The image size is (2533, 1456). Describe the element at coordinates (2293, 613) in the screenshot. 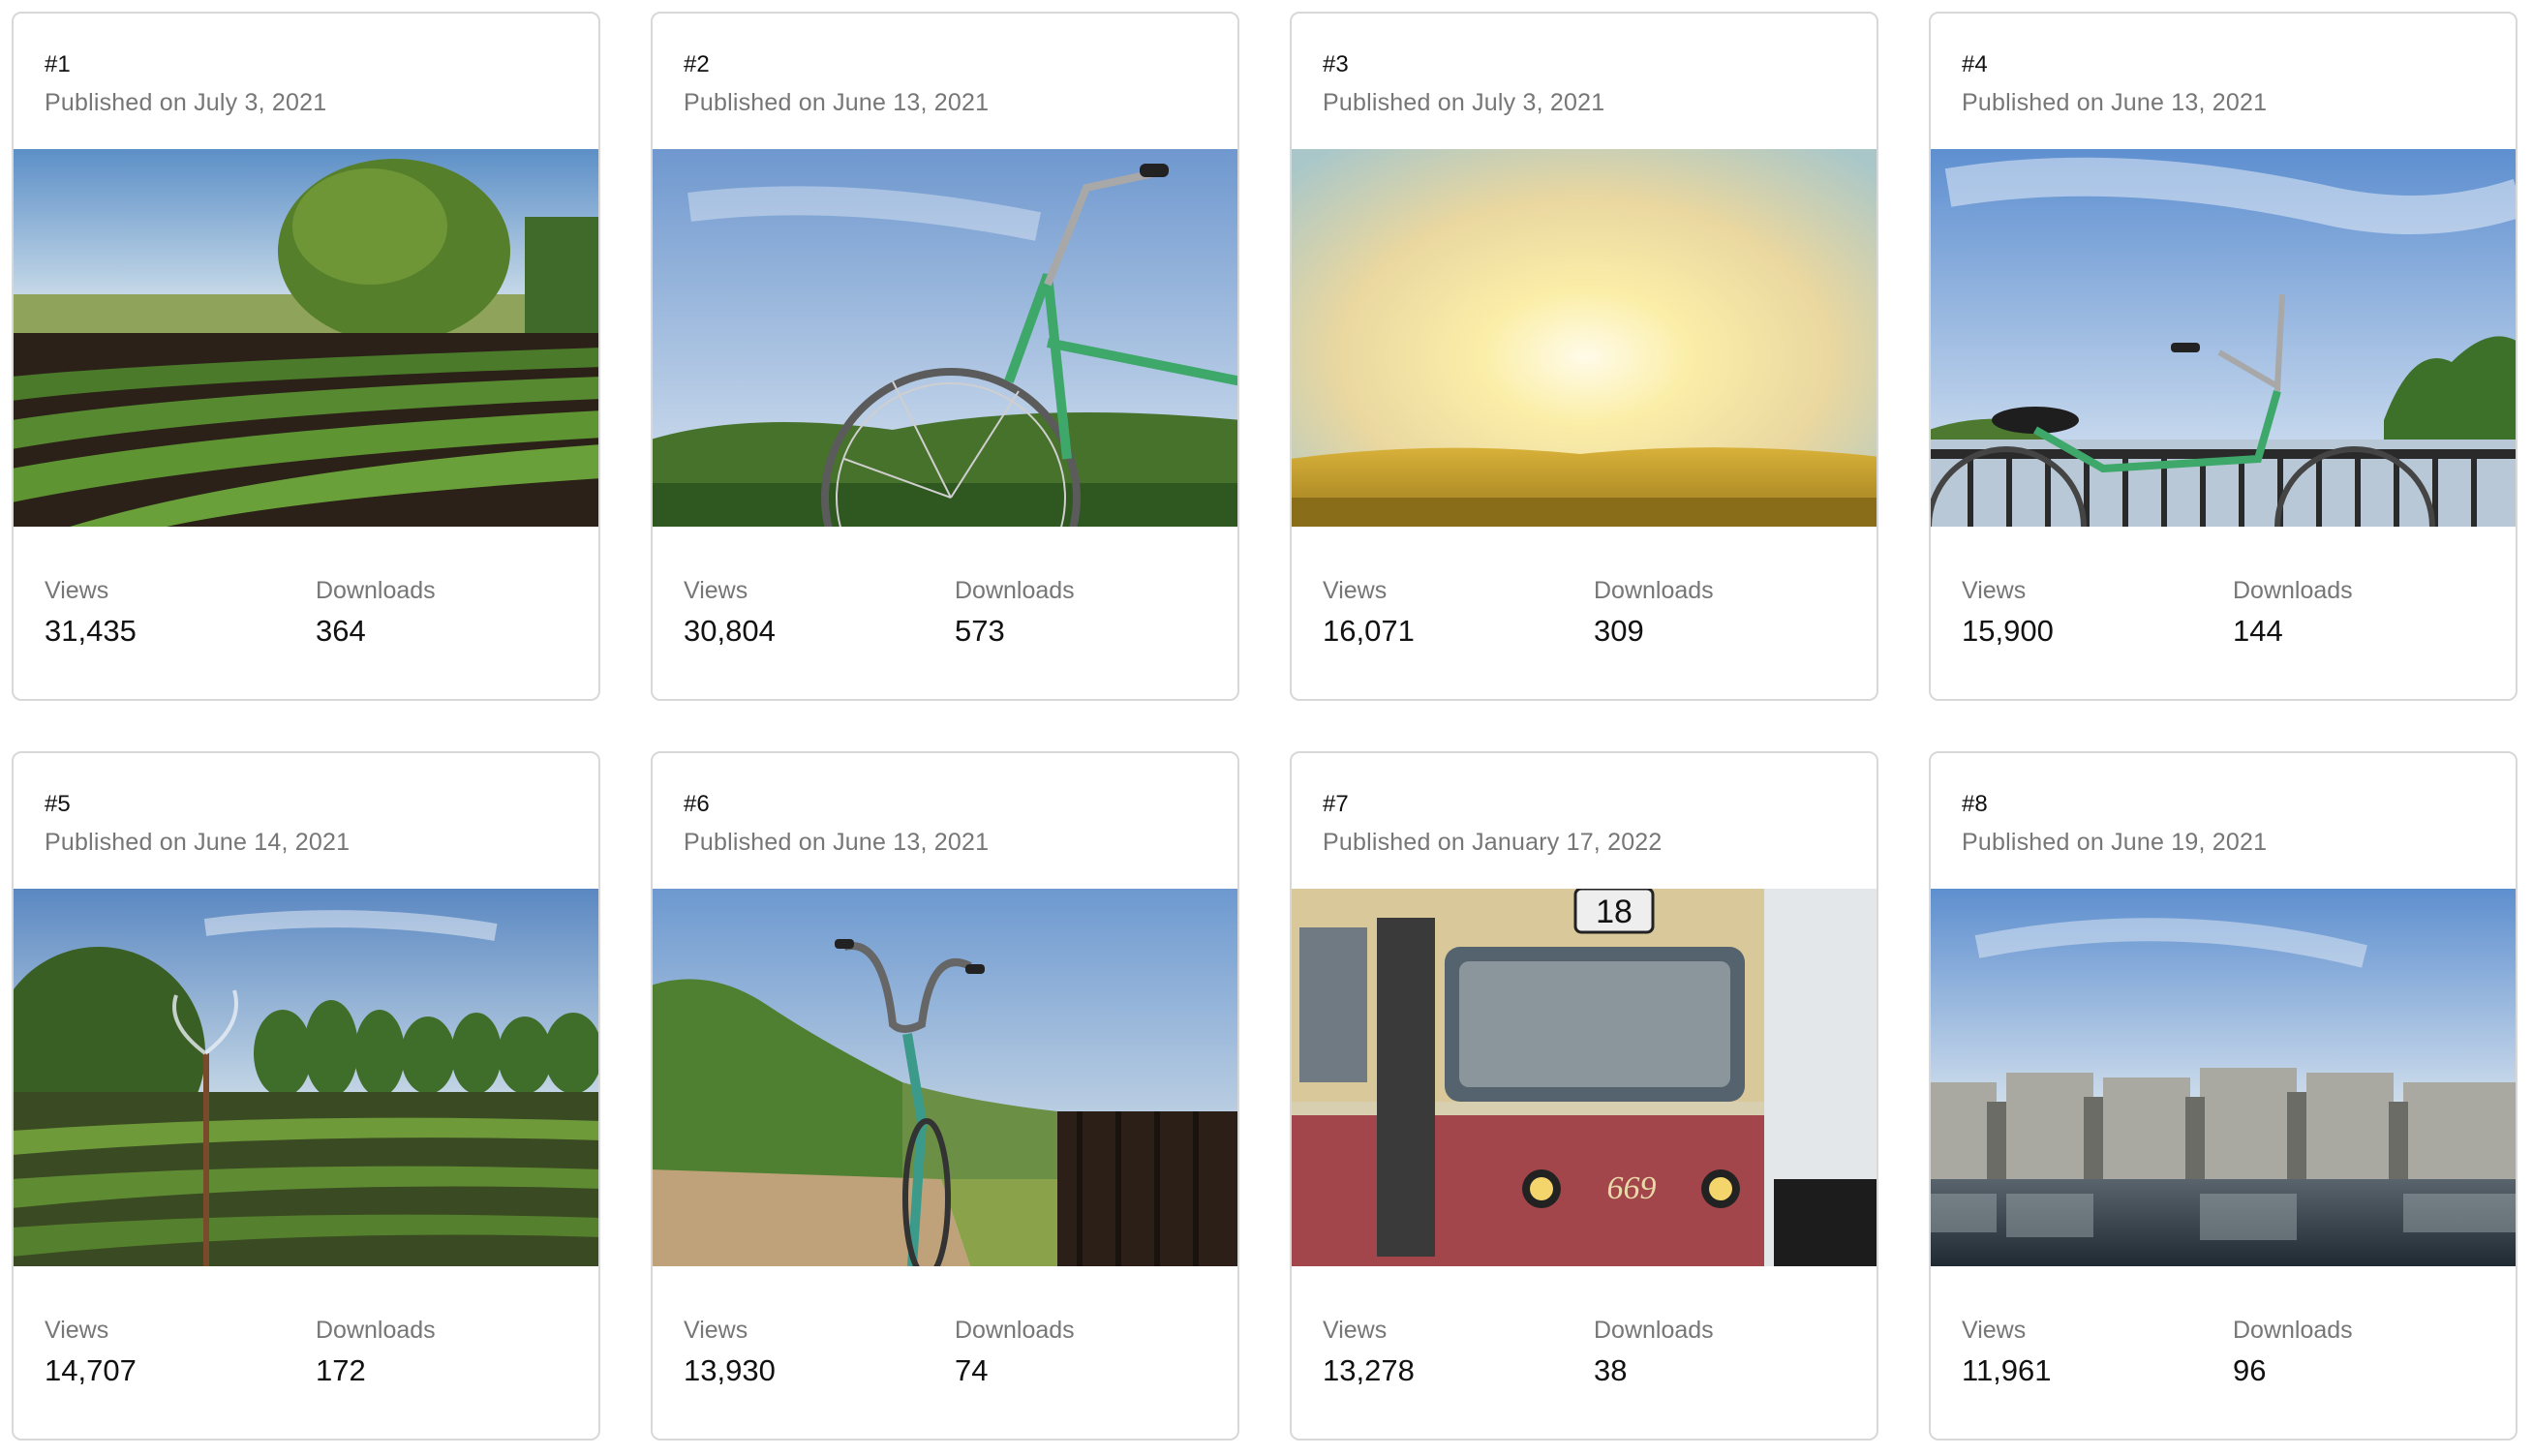

I see `downloads-stat: Downloads 144` at that location.